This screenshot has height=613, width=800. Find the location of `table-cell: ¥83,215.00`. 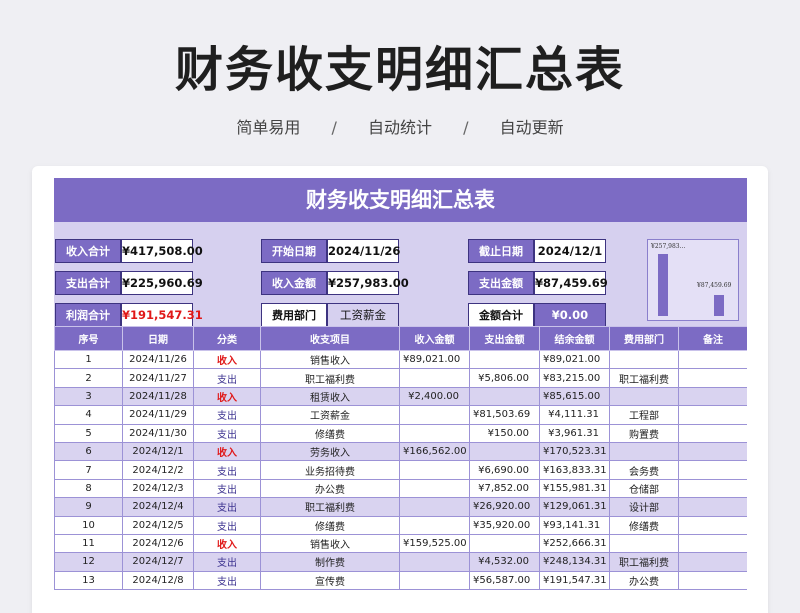

table-cell: ¥83,215.00 is located at coordinates (574, 378).